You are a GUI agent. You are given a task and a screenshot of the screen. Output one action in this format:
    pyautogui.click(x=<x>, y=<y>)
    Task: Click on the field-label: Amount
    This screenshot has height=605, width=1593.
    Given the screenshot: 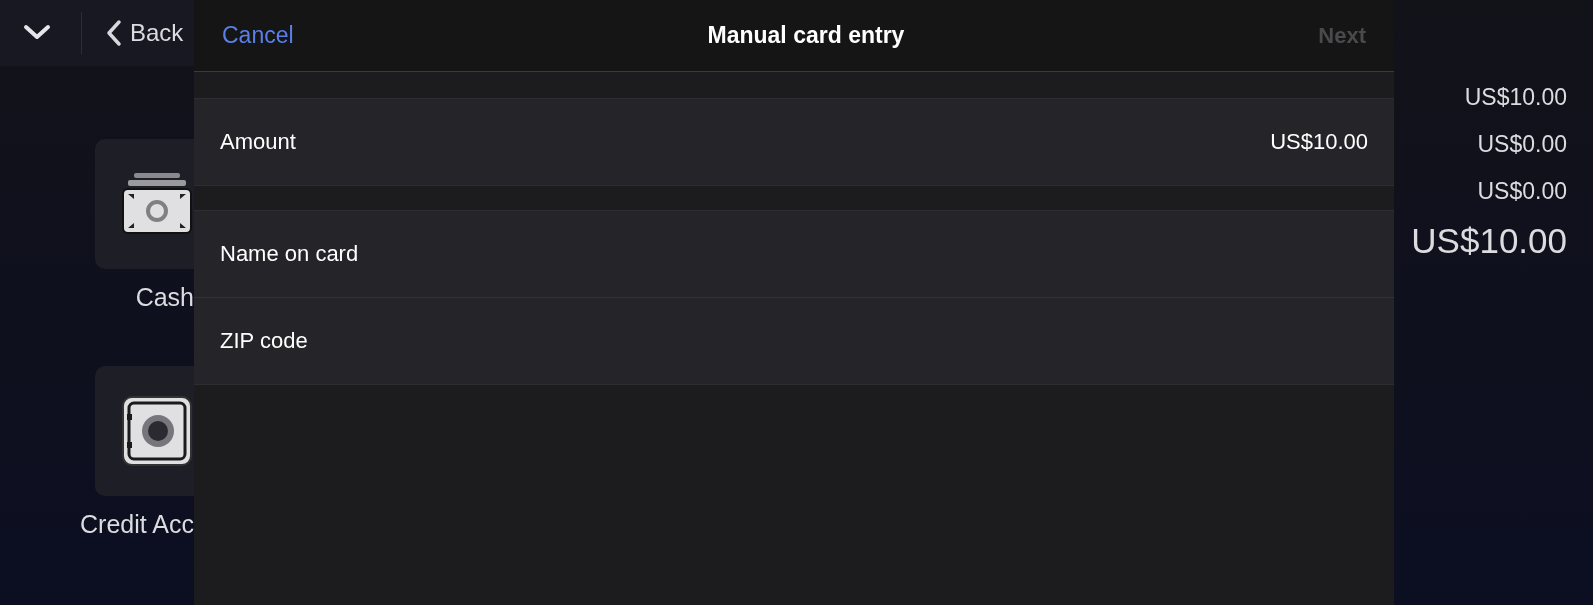 What is the action you would take?
    pyautogui.click(x=258, y=142)
    